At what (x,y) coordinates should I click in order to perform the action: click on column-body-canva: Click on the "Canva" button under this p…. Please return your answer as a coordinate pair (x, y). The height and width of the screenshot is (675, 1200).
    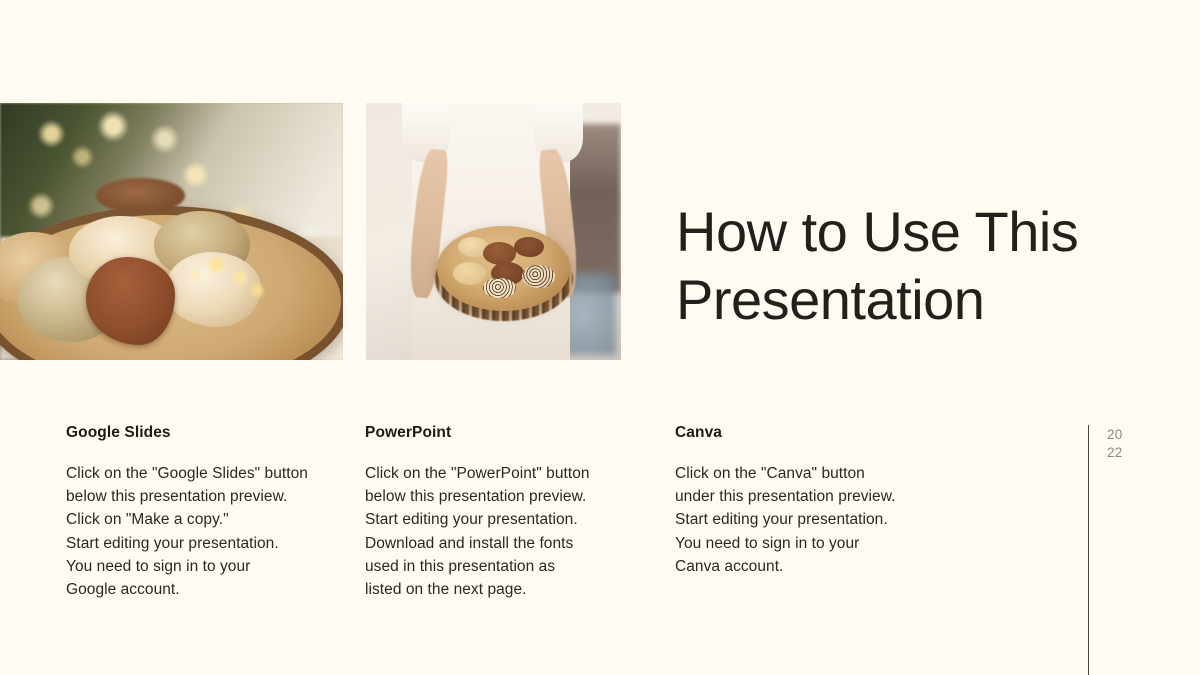
    Looking at the image, I should click on (785, 520).